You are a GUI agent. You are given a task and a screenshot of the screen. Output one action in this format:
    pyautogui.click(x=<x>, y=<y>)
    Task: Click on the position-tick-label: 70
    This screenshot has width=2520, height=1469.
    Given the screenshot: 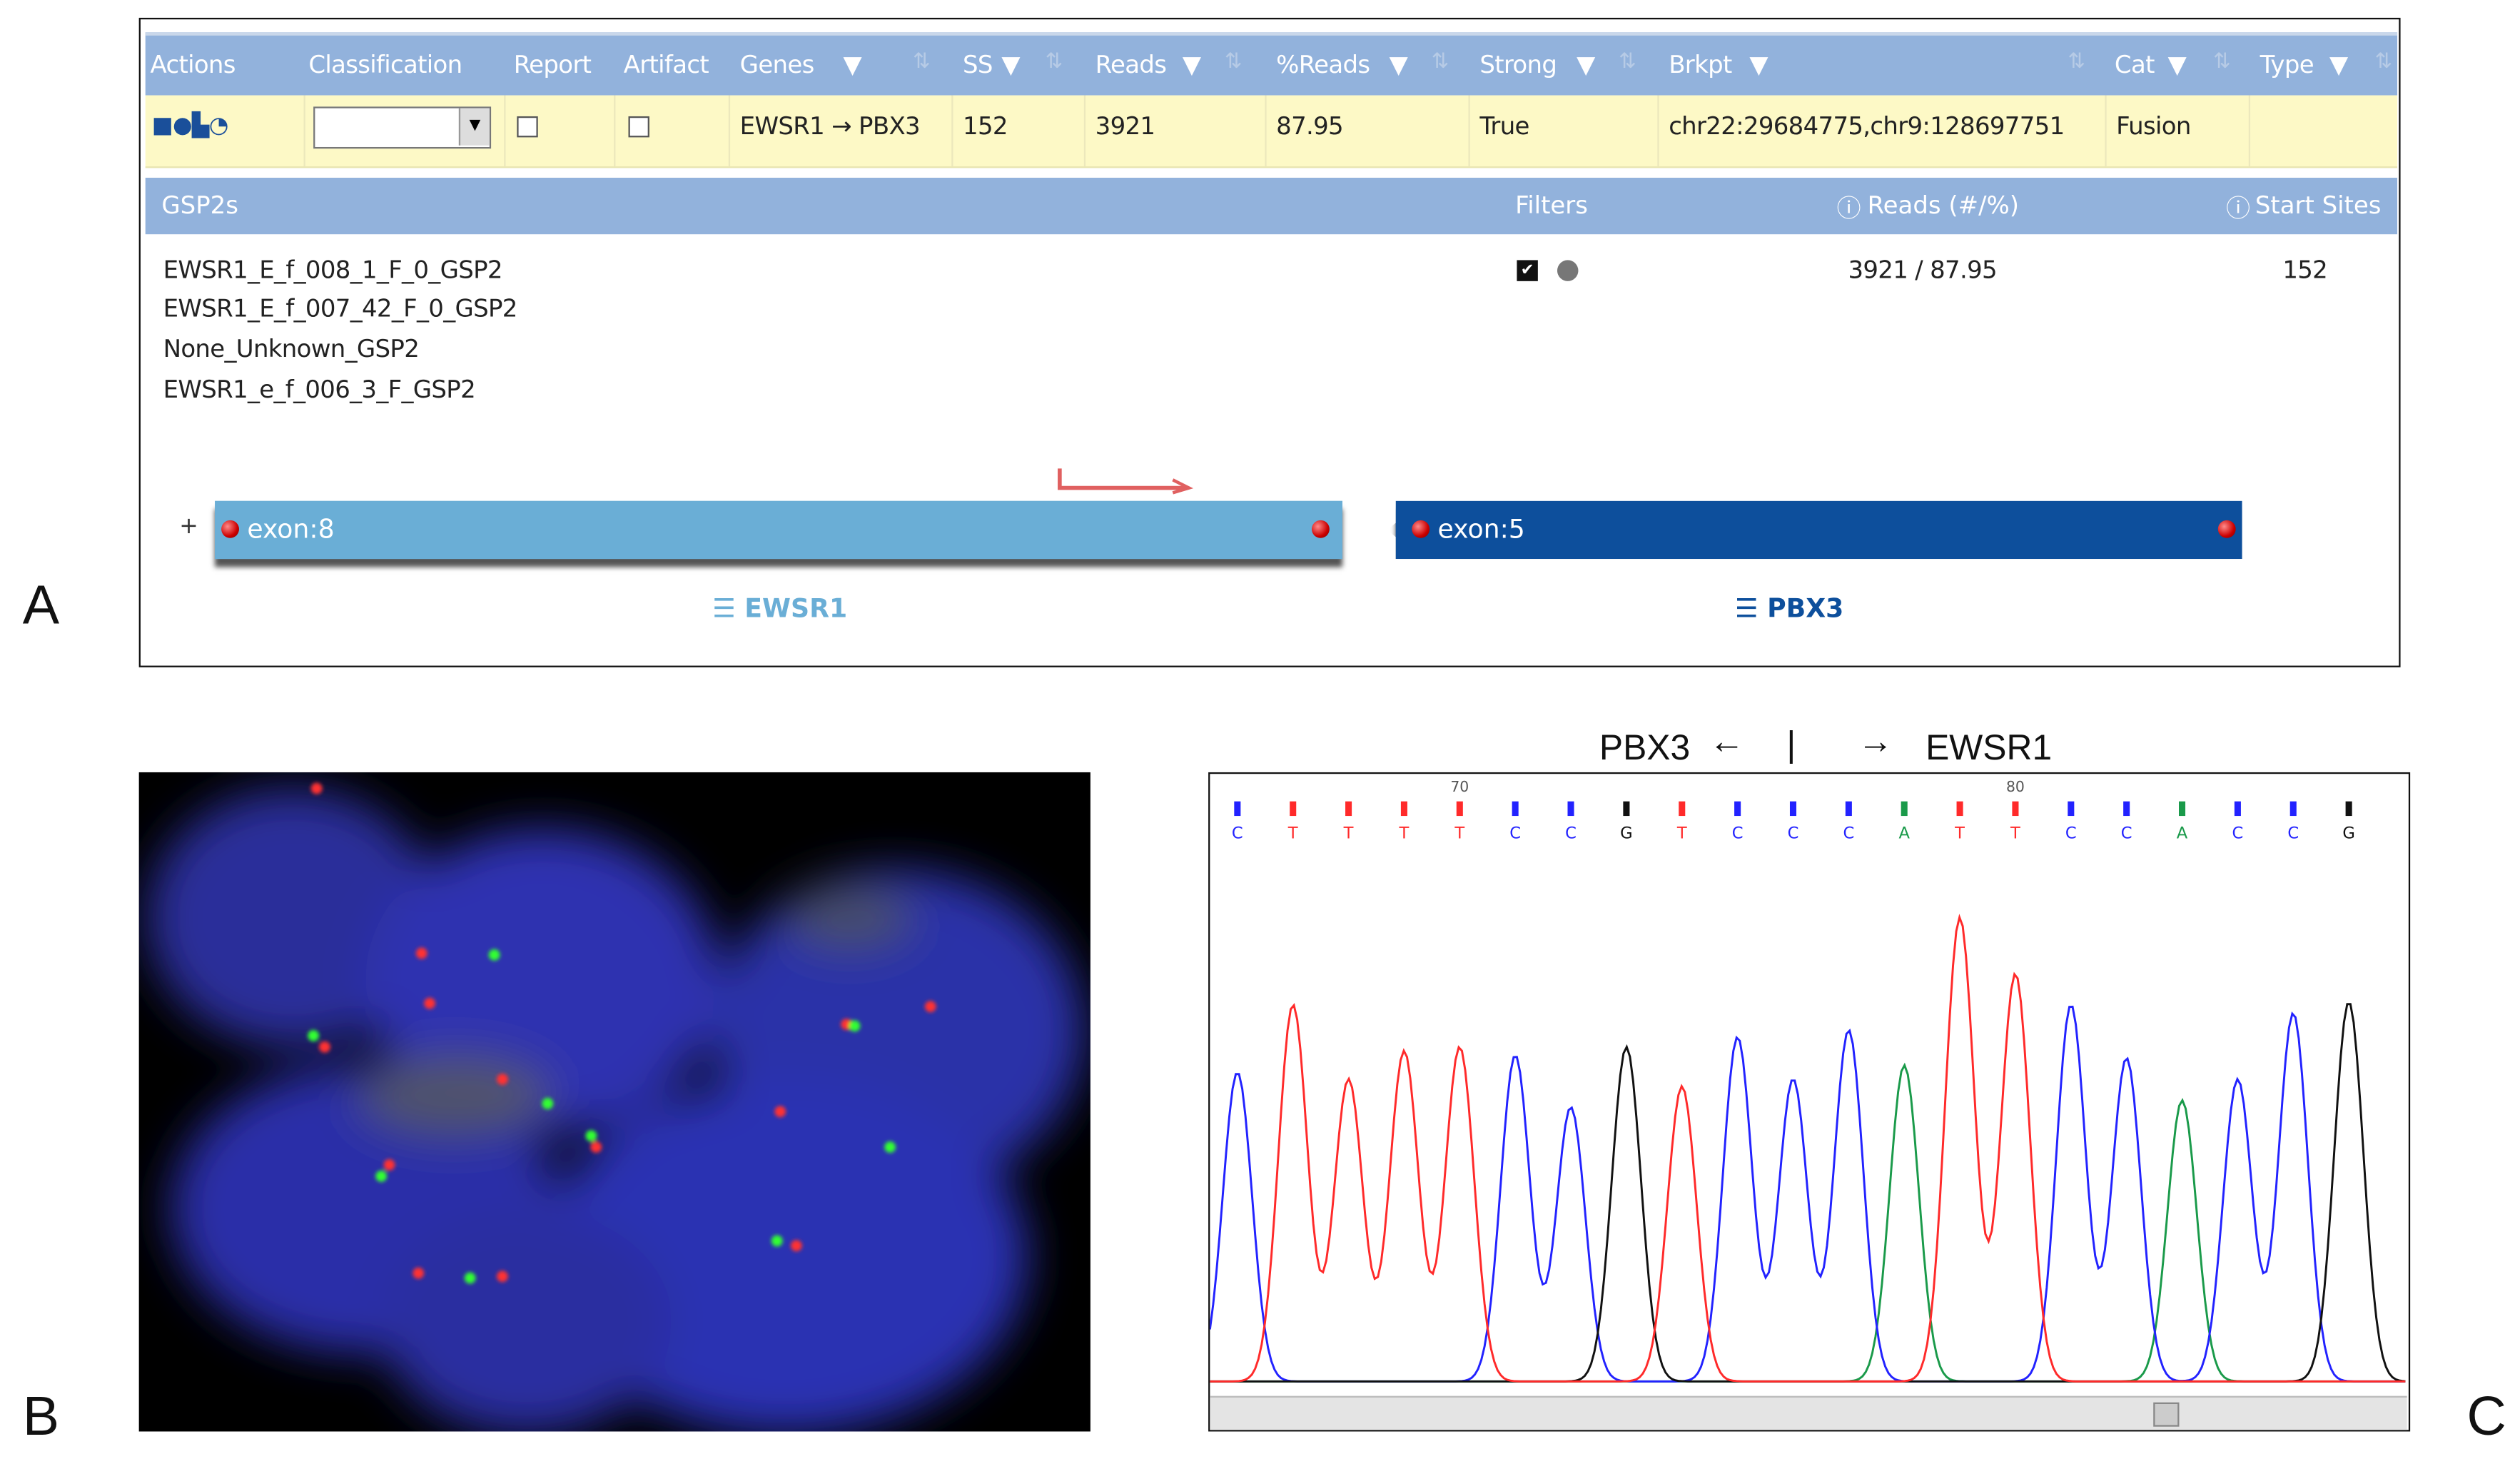 What is the action you would take?
    pyautogui.click(x=1459, y=786)
    